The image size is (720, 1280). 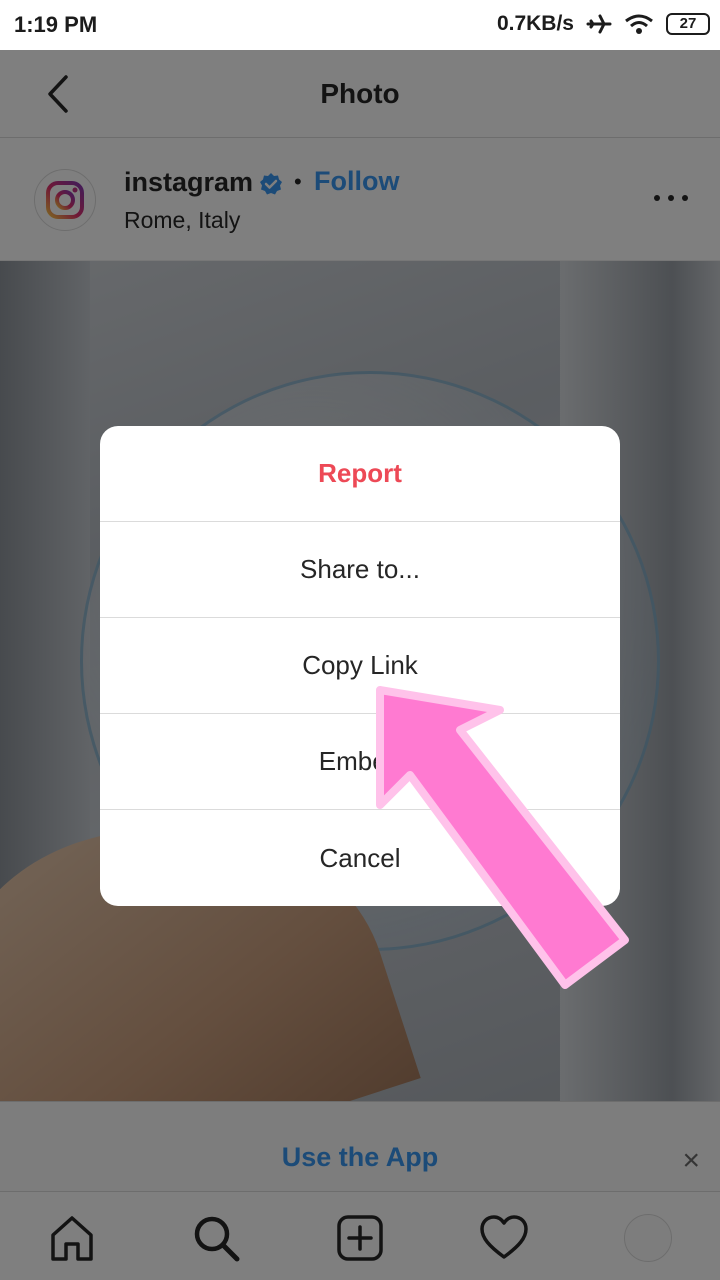 I want to click on wifi-icon, so click(x=639, y=24).